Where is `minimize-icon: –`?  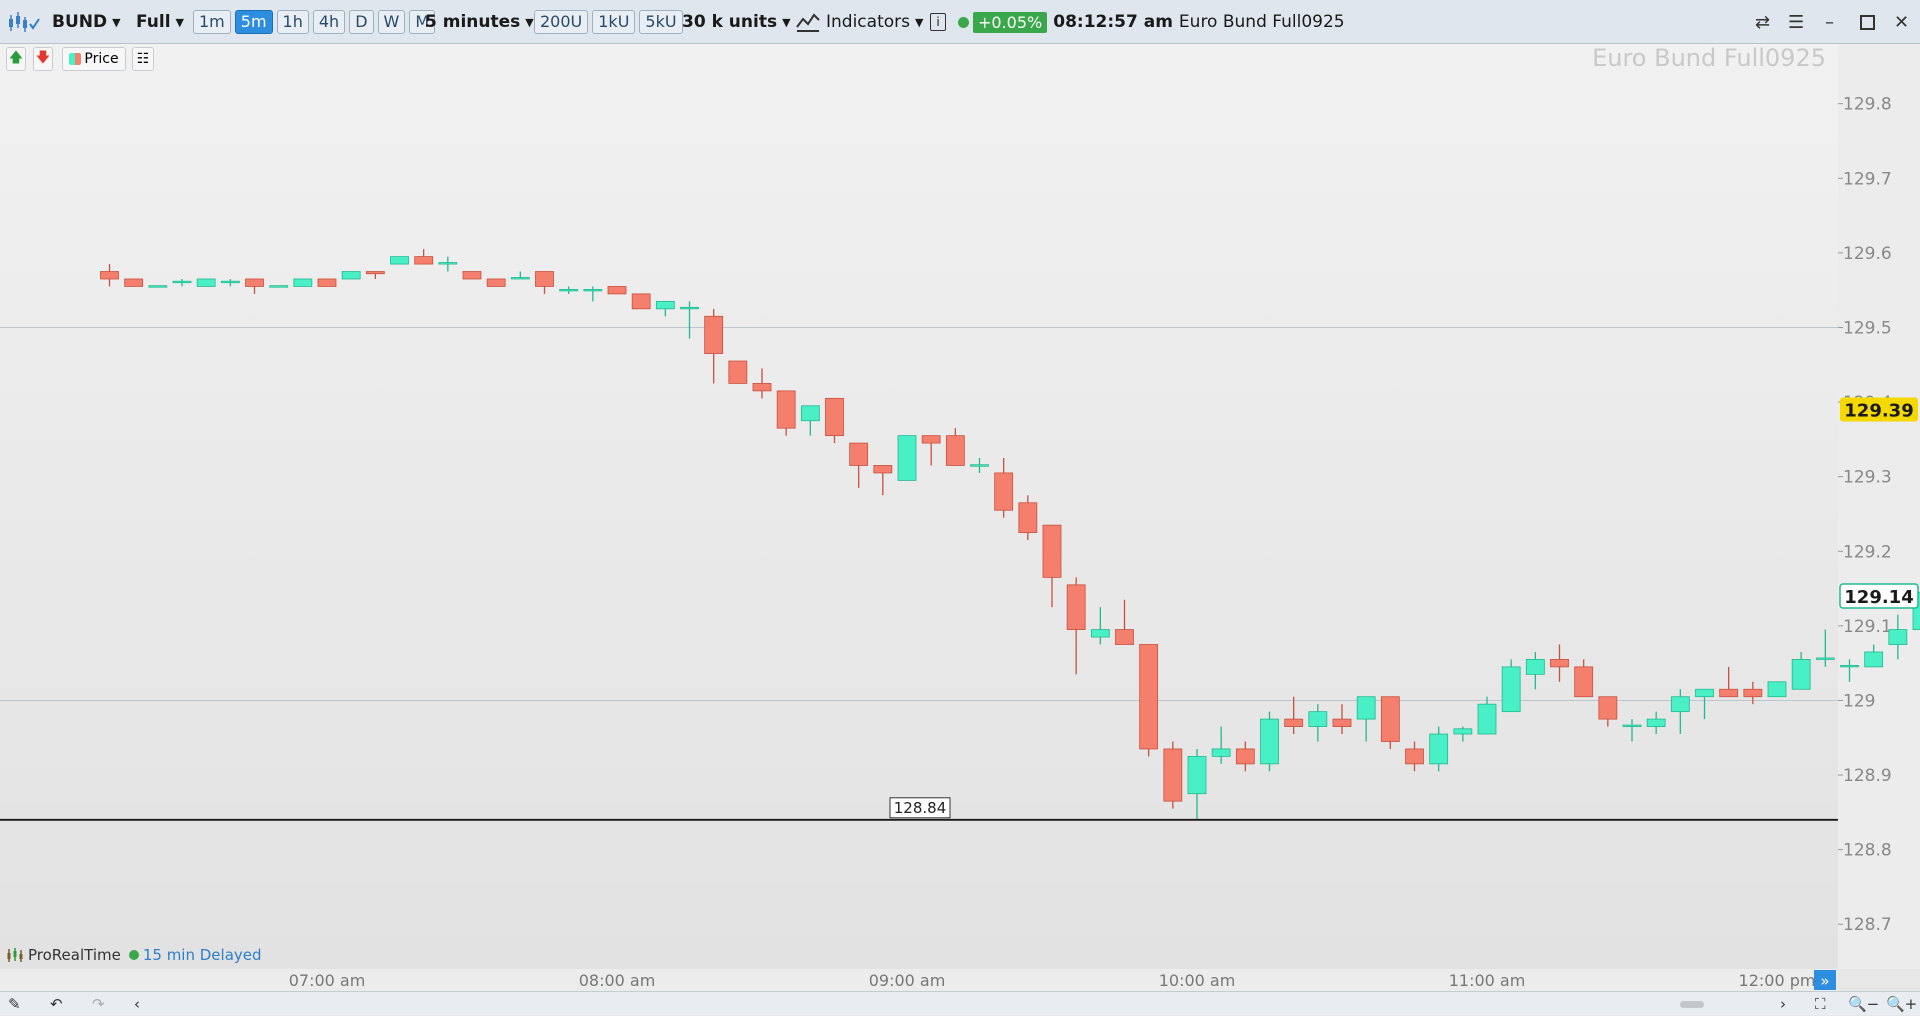
minimize-icon: – is located at coordinates (1829, 22).